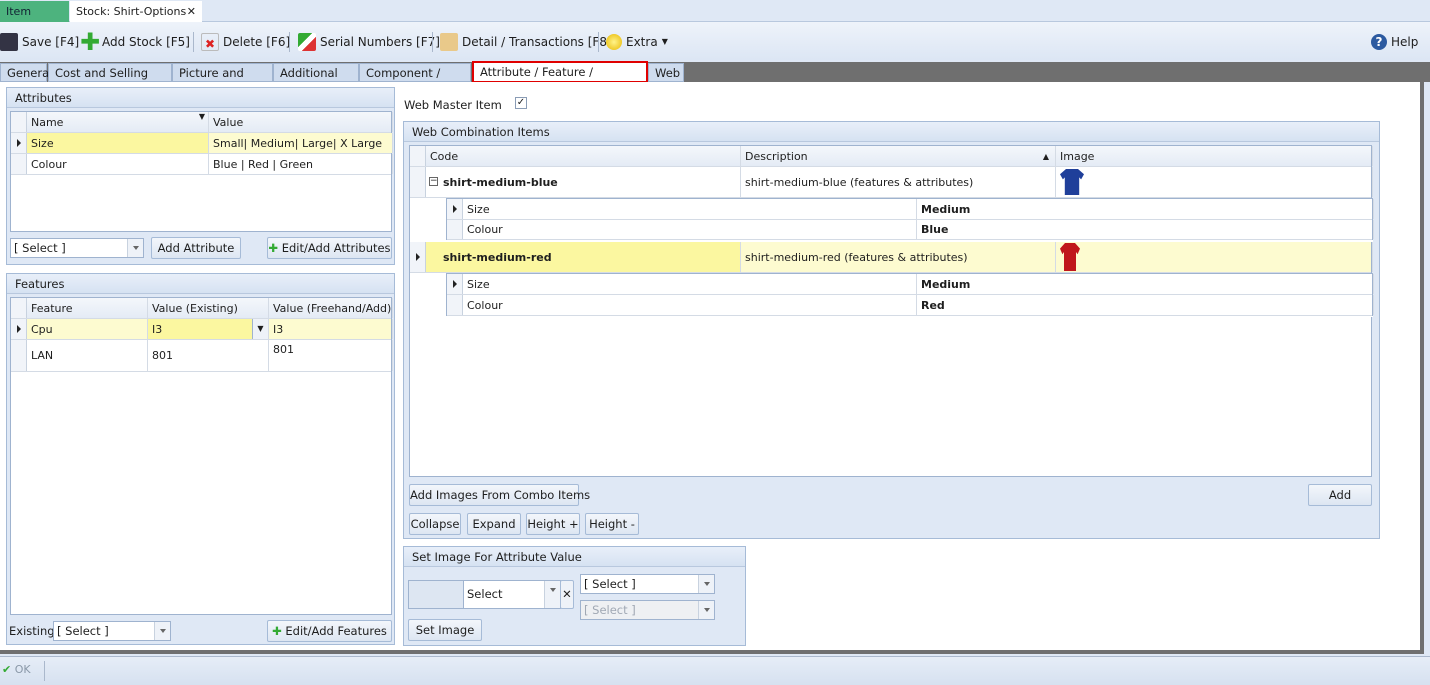 This screenshot has width=1430, height=685. Describe the element at coordinates (202, 164) in the screenshot. I see `table-row: Colour Blue | Red | Green` at that location.